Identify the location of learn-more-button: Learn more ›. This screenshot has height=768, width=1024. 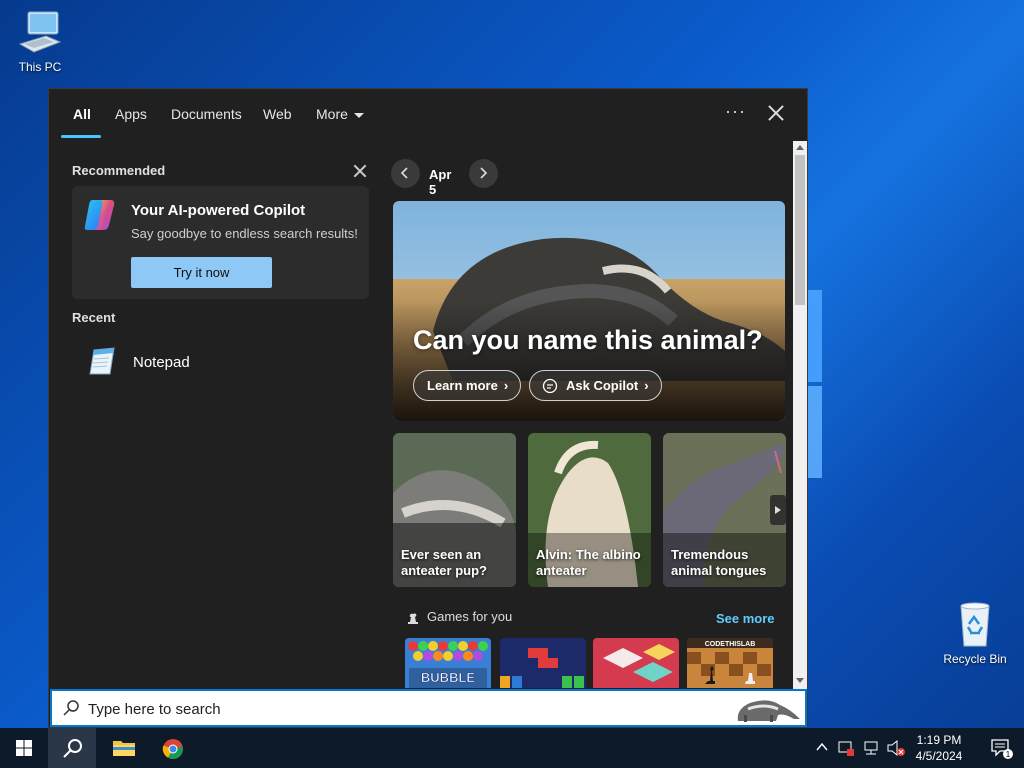
(467, 385).